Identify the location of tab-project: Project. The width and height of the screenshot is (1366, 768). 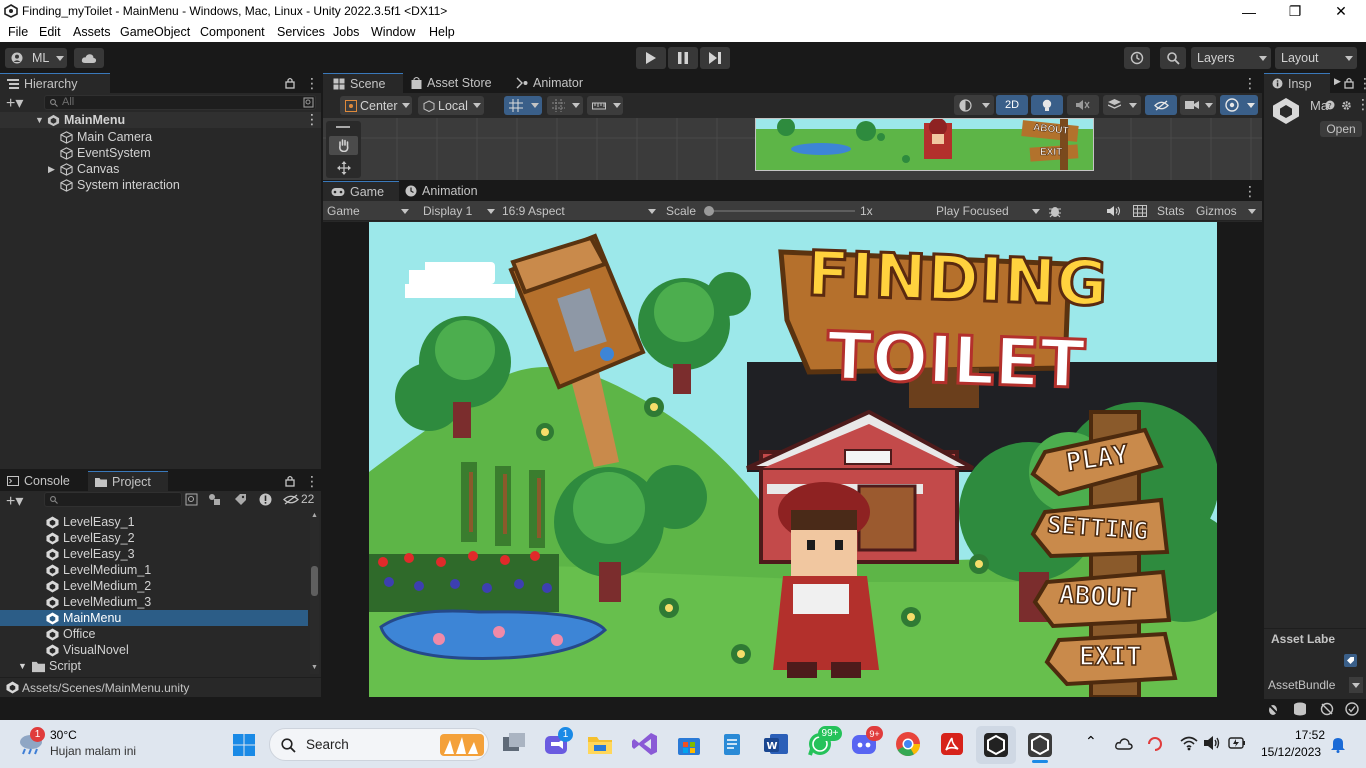
(128, 481).